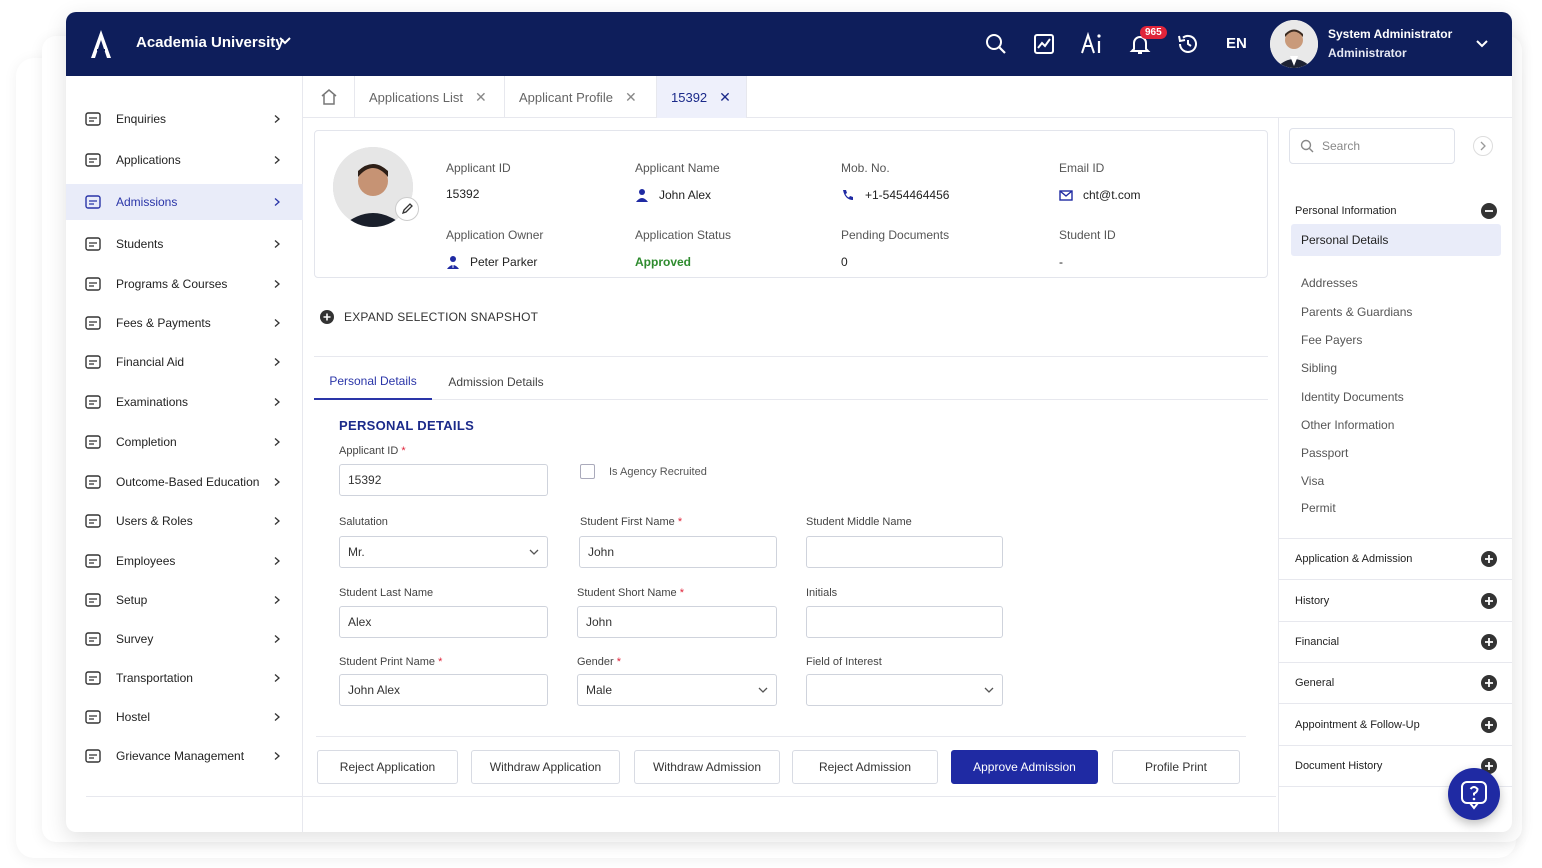 Image resolution: width=1542 pixels, height=868 pixels. Describe the element at coordinates (677, 622) in the screenshot. I see `short-name-field: John` at that location.